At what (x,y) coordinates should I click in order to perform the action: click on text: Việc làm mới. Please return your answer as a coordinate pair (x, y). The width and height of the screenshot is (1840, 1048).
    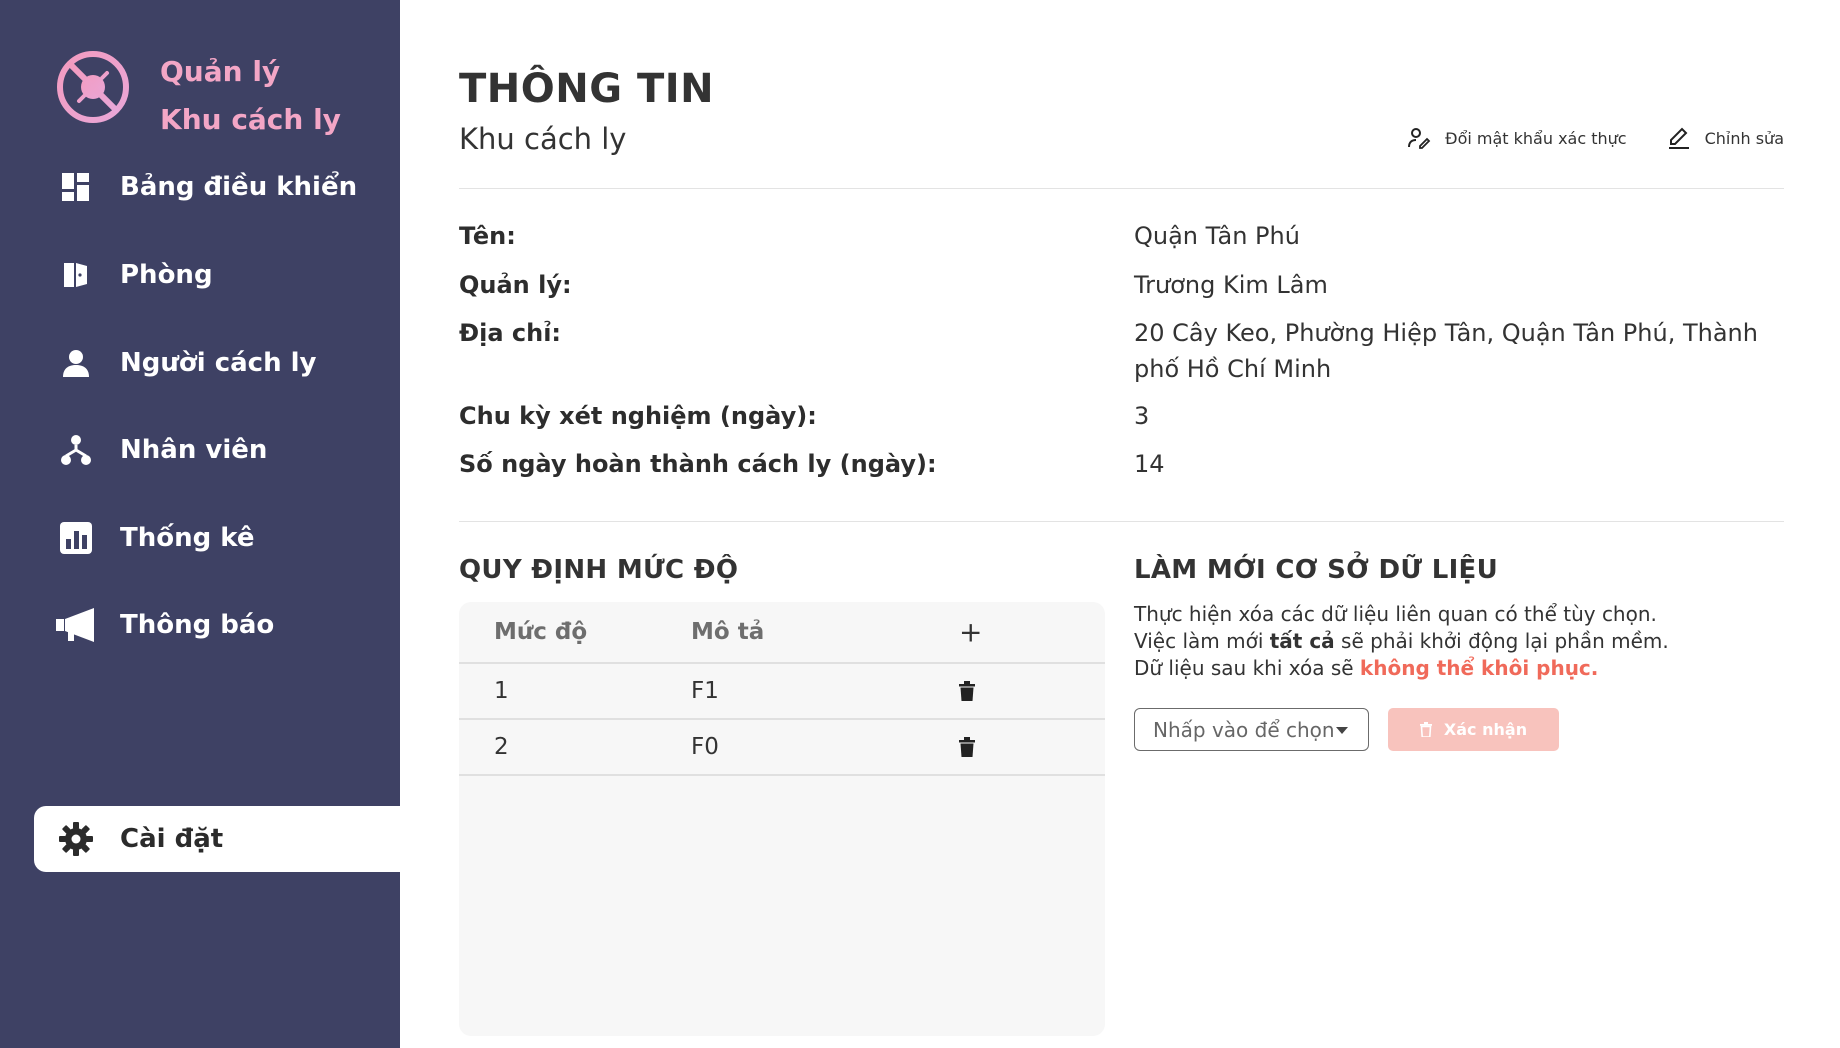
    Looking at the image, I should click on (1202, 641).